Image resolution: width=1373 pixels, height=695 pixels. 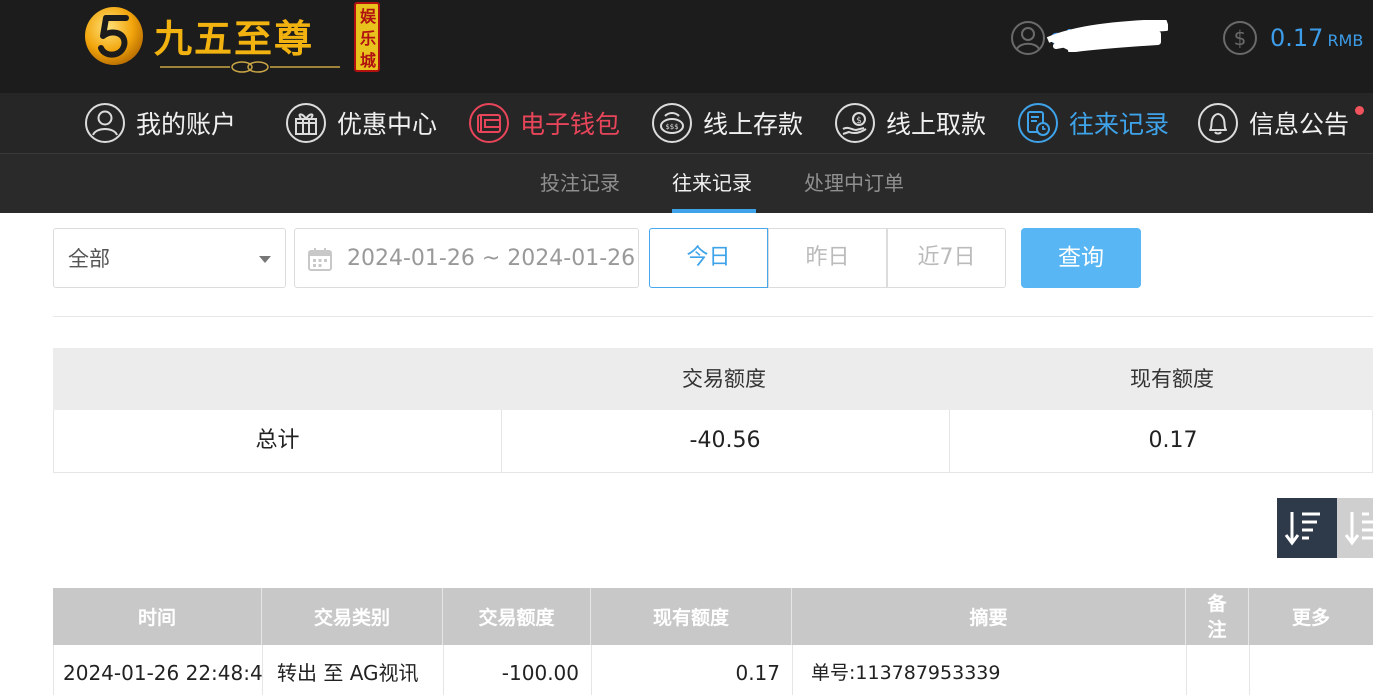 What do you see at coordinates (105, 123) in the screenshot?
I see `user-circle-icon` at bounding box center [105, 123].